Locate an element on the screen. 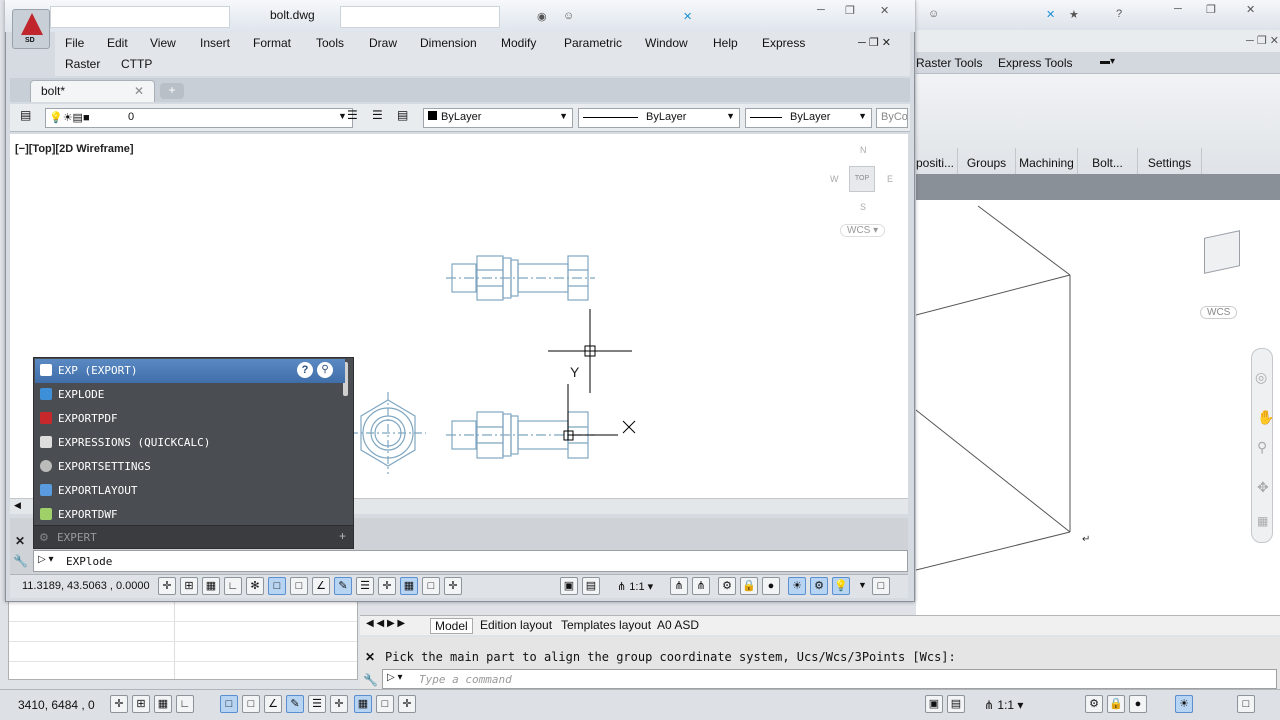  menu-file: File is located at coordinates (74, 43).